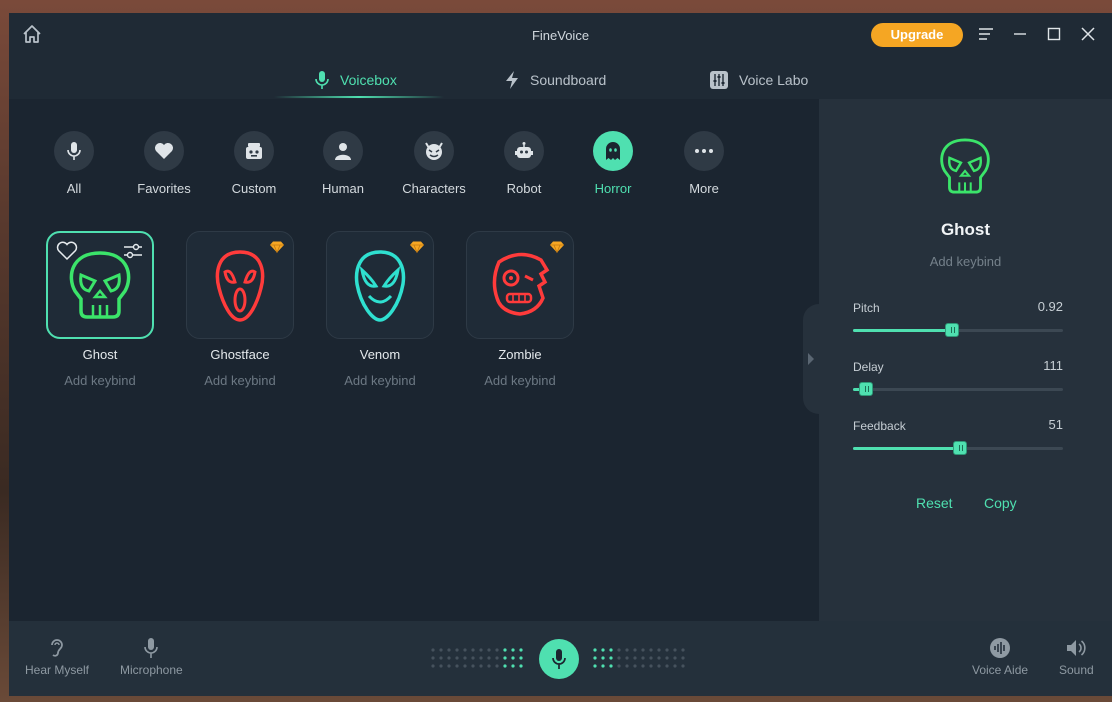 The image size is (1112, 702). Describe the element at coordinates (240, 354) in the screenshot. I see `voice-name: Ghostface` at that location.